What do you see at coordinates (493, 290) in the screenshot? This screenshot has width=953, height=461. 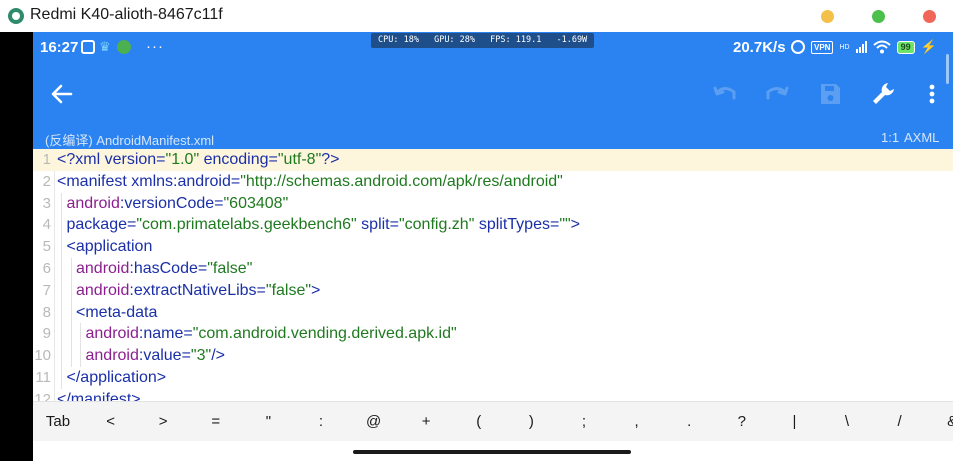 I see `code-line: 7 android:extractNativeLibs="false">` at bounding box center [493, 290].